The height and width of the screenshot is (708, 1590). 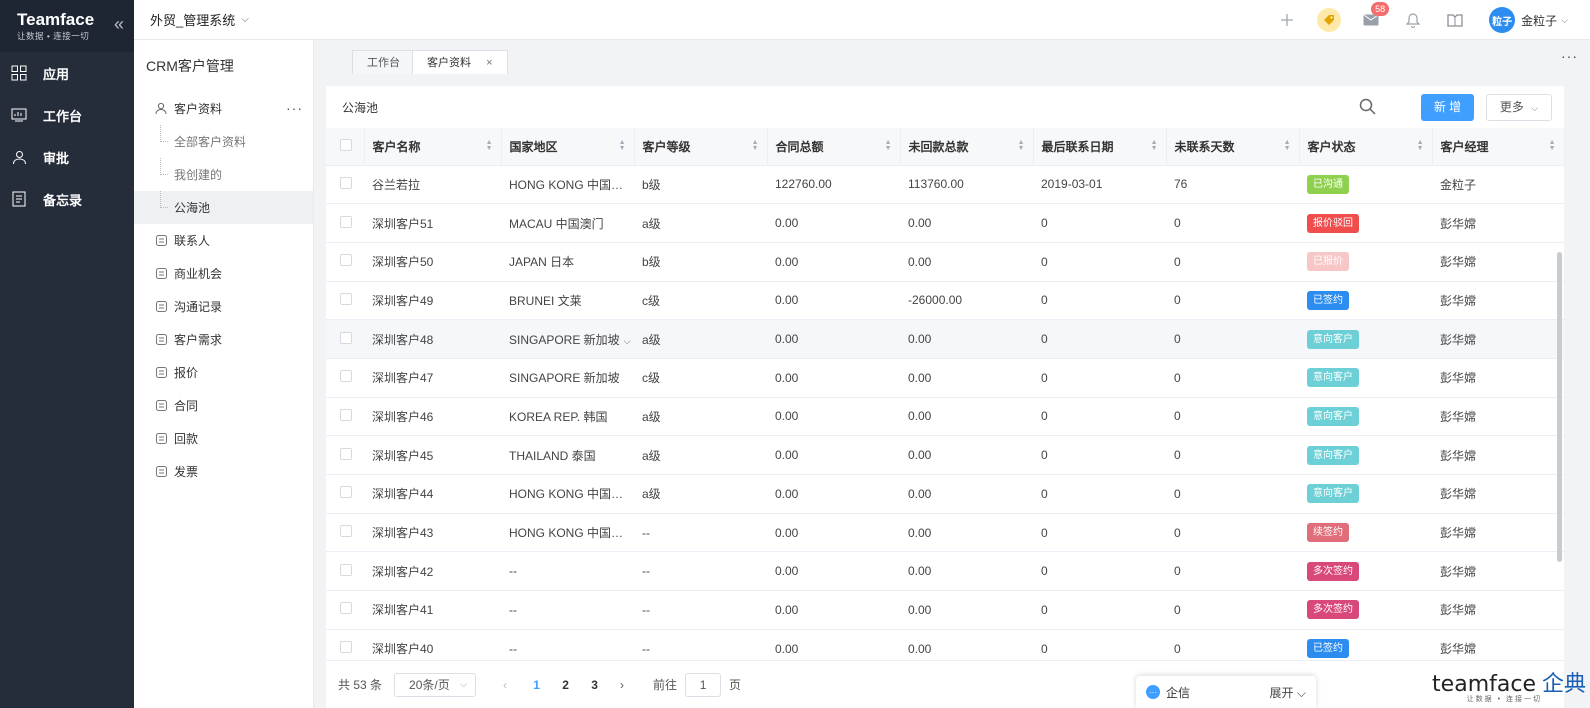 What do you see at coordinates (945, 262) in the screenshot?
I see `table-row: 深圳客户50 JAPAN 日本 b级 0.00 0.00 0 0 已报价 彭华嫦` at bounding box center [945, 262].